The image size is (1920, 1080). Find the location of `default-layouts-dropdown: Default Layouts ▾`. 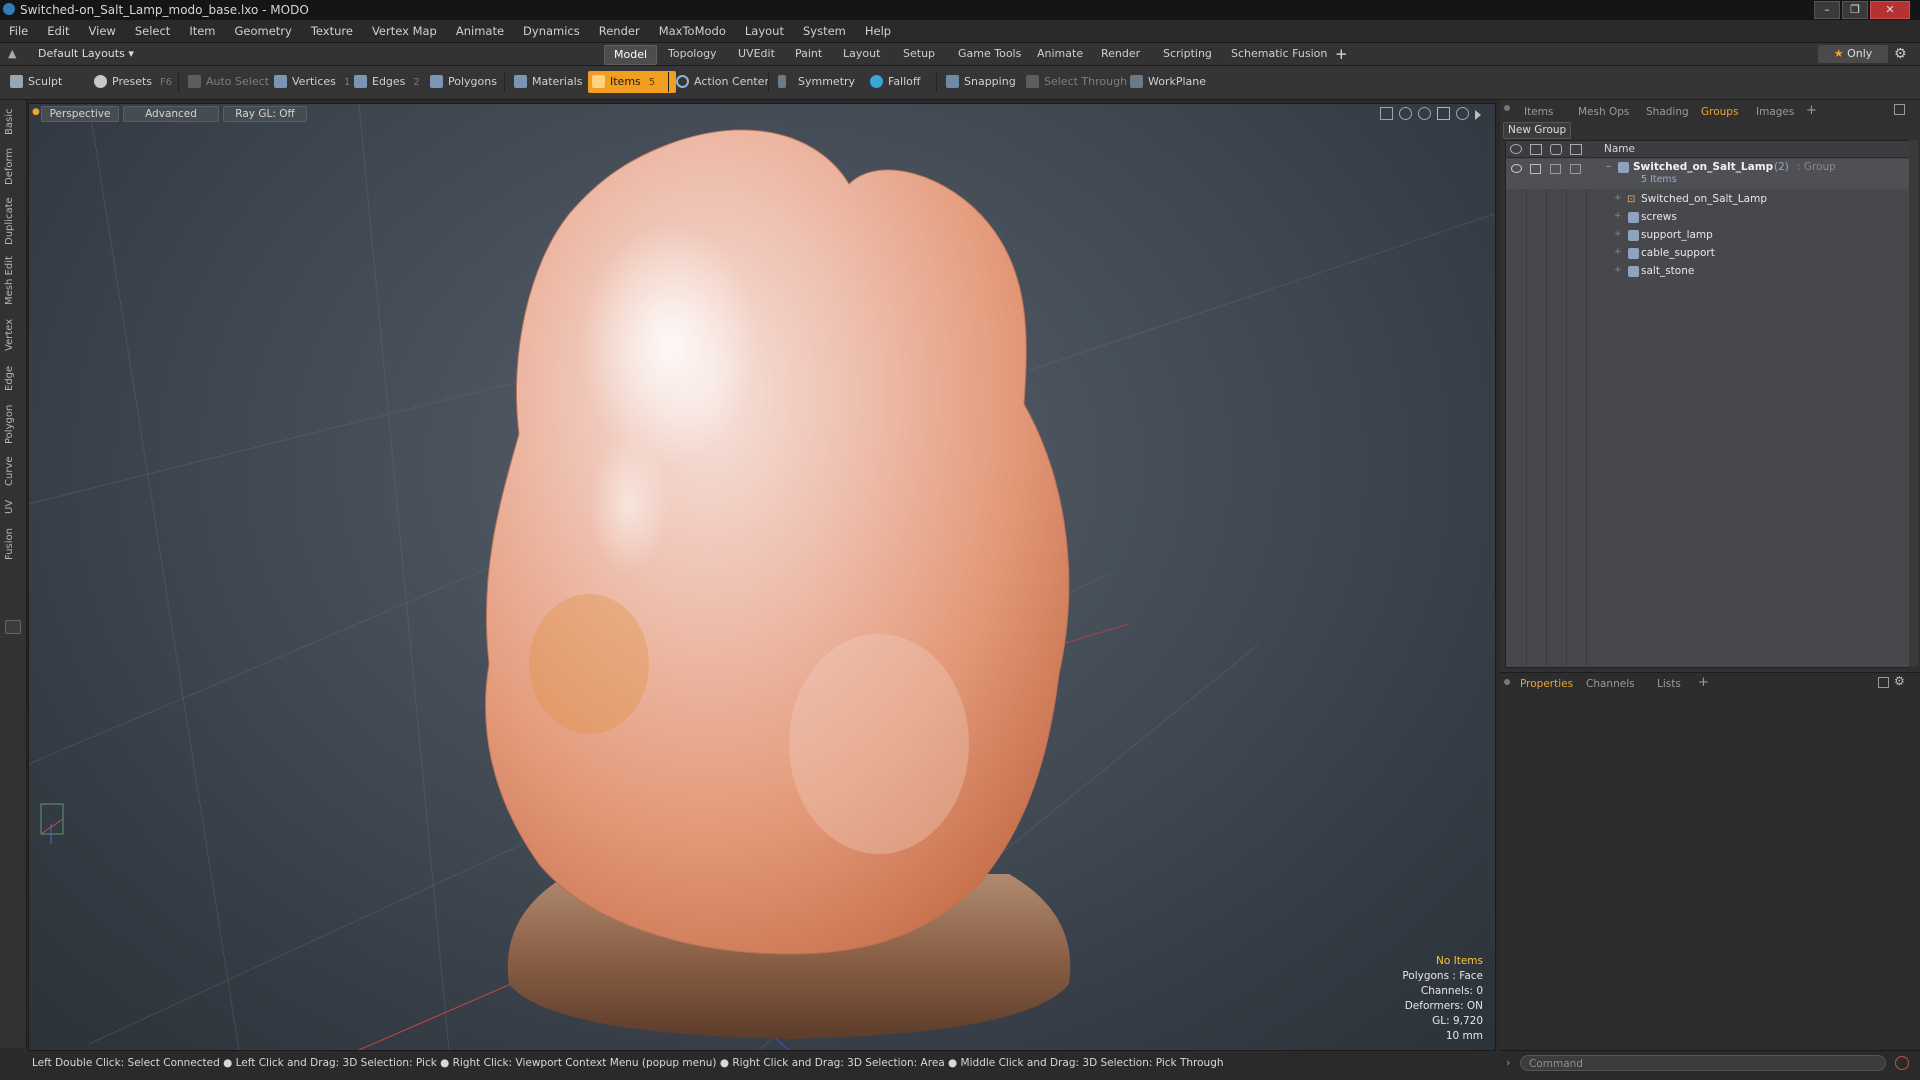

default-layouts-dropdown: Default Layouts ▾ is located at coordinates (86, 53).